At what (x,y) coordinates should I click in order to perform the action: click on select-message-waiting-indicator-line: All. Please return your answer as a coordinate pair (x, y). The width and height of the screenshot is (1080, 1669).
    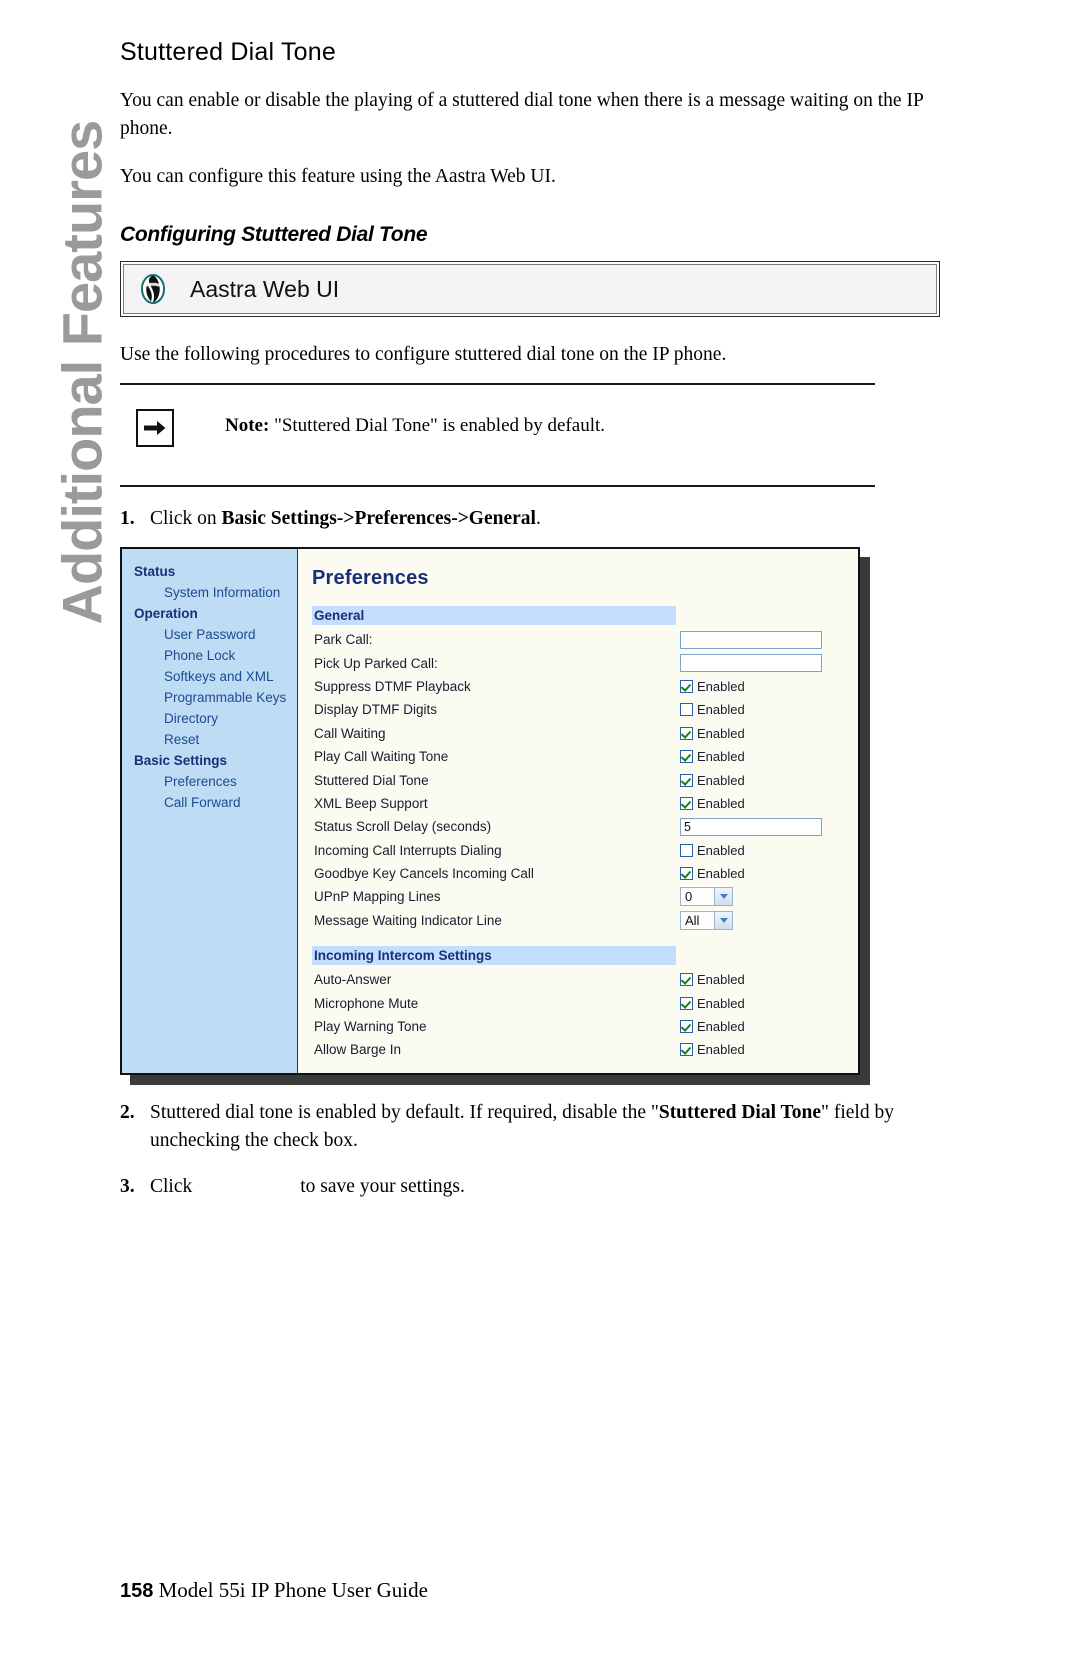
    Looking at the image, I should click on (706, 920).